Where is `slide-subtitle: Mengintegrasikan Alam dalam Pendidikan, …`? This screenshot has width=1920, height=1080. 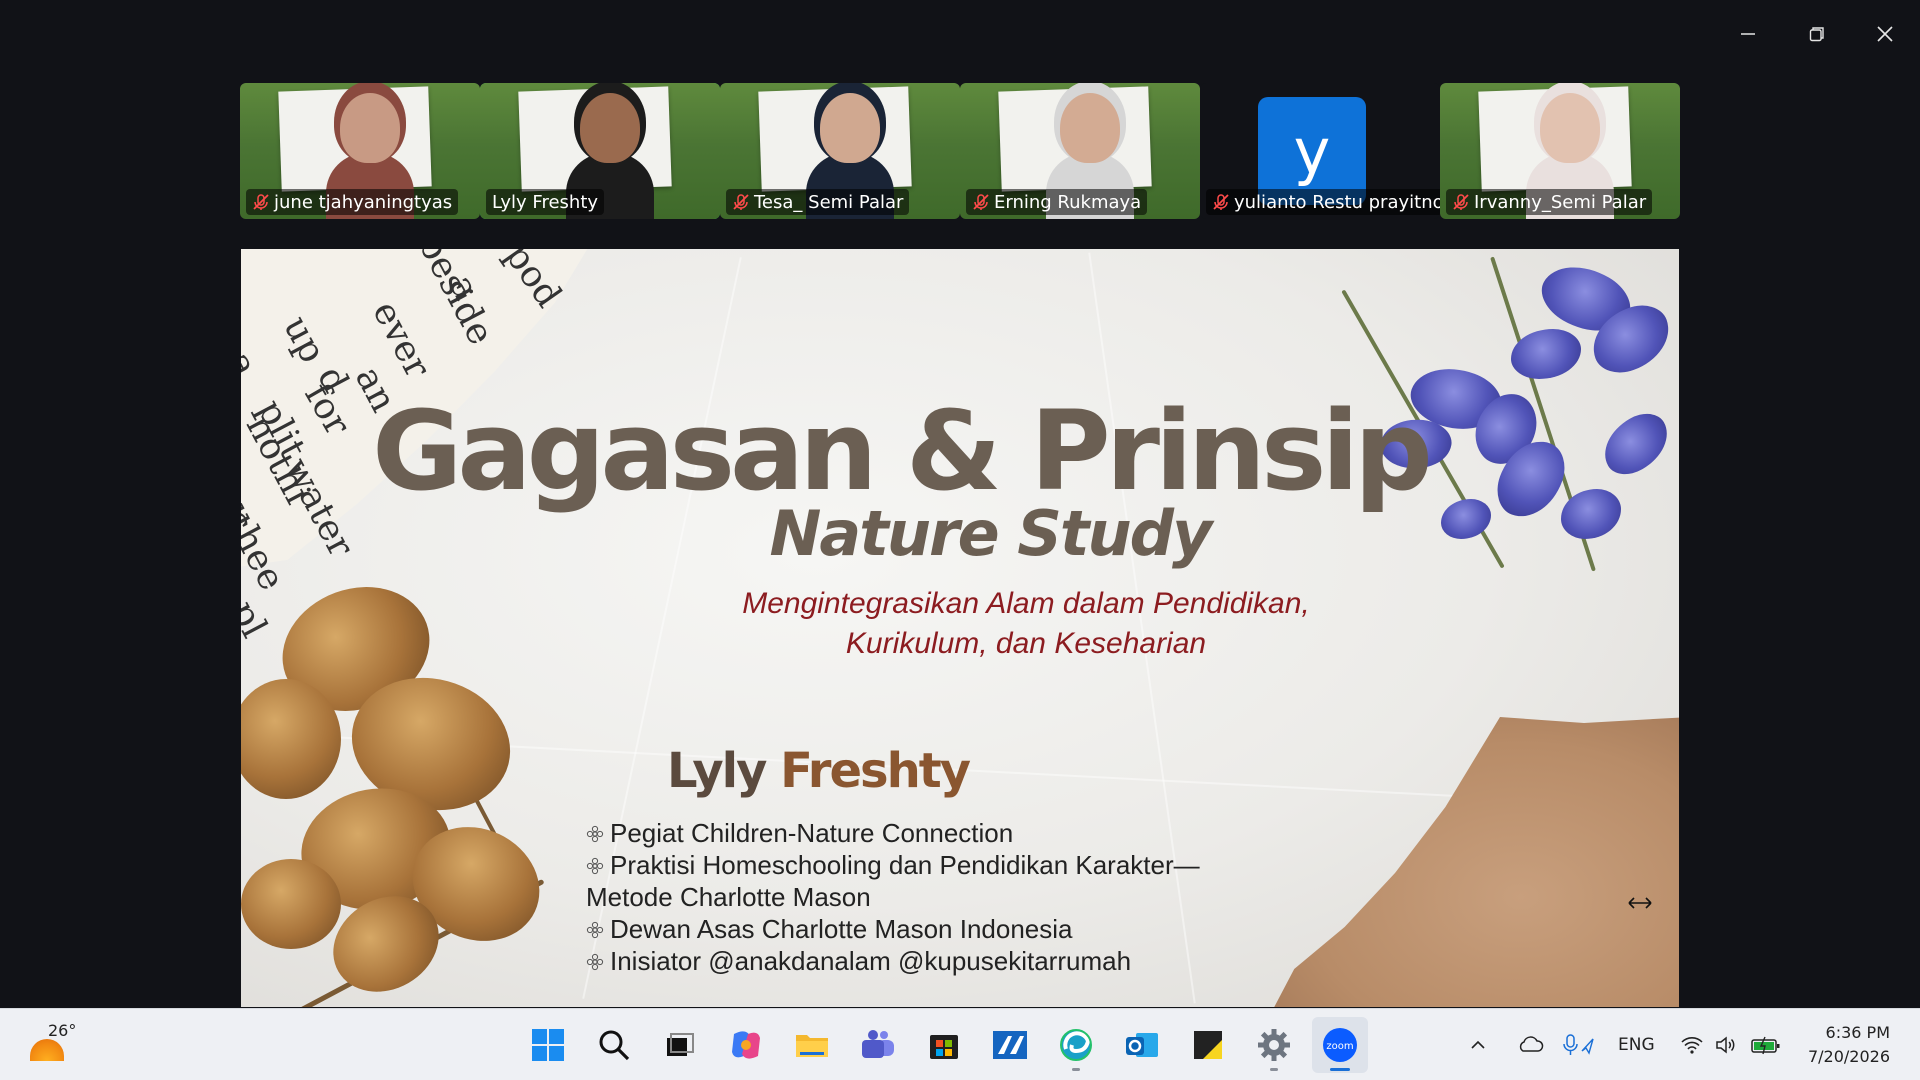 slide-subtitle: Mengintegrasikan Alam dalam Pendidikan, … is located at coordinates (1026, 623).